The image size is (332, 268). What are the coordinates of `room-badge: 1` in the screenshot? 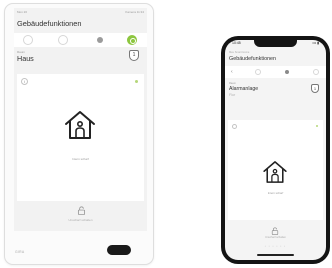 It's located at (134, 55).